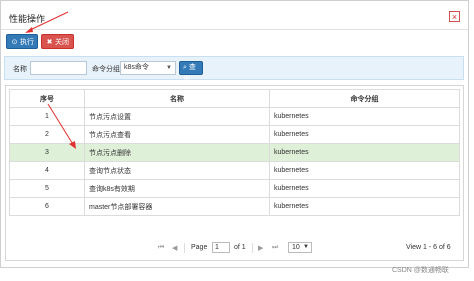  I want to click on cell-index: 1, so click(47, 116).